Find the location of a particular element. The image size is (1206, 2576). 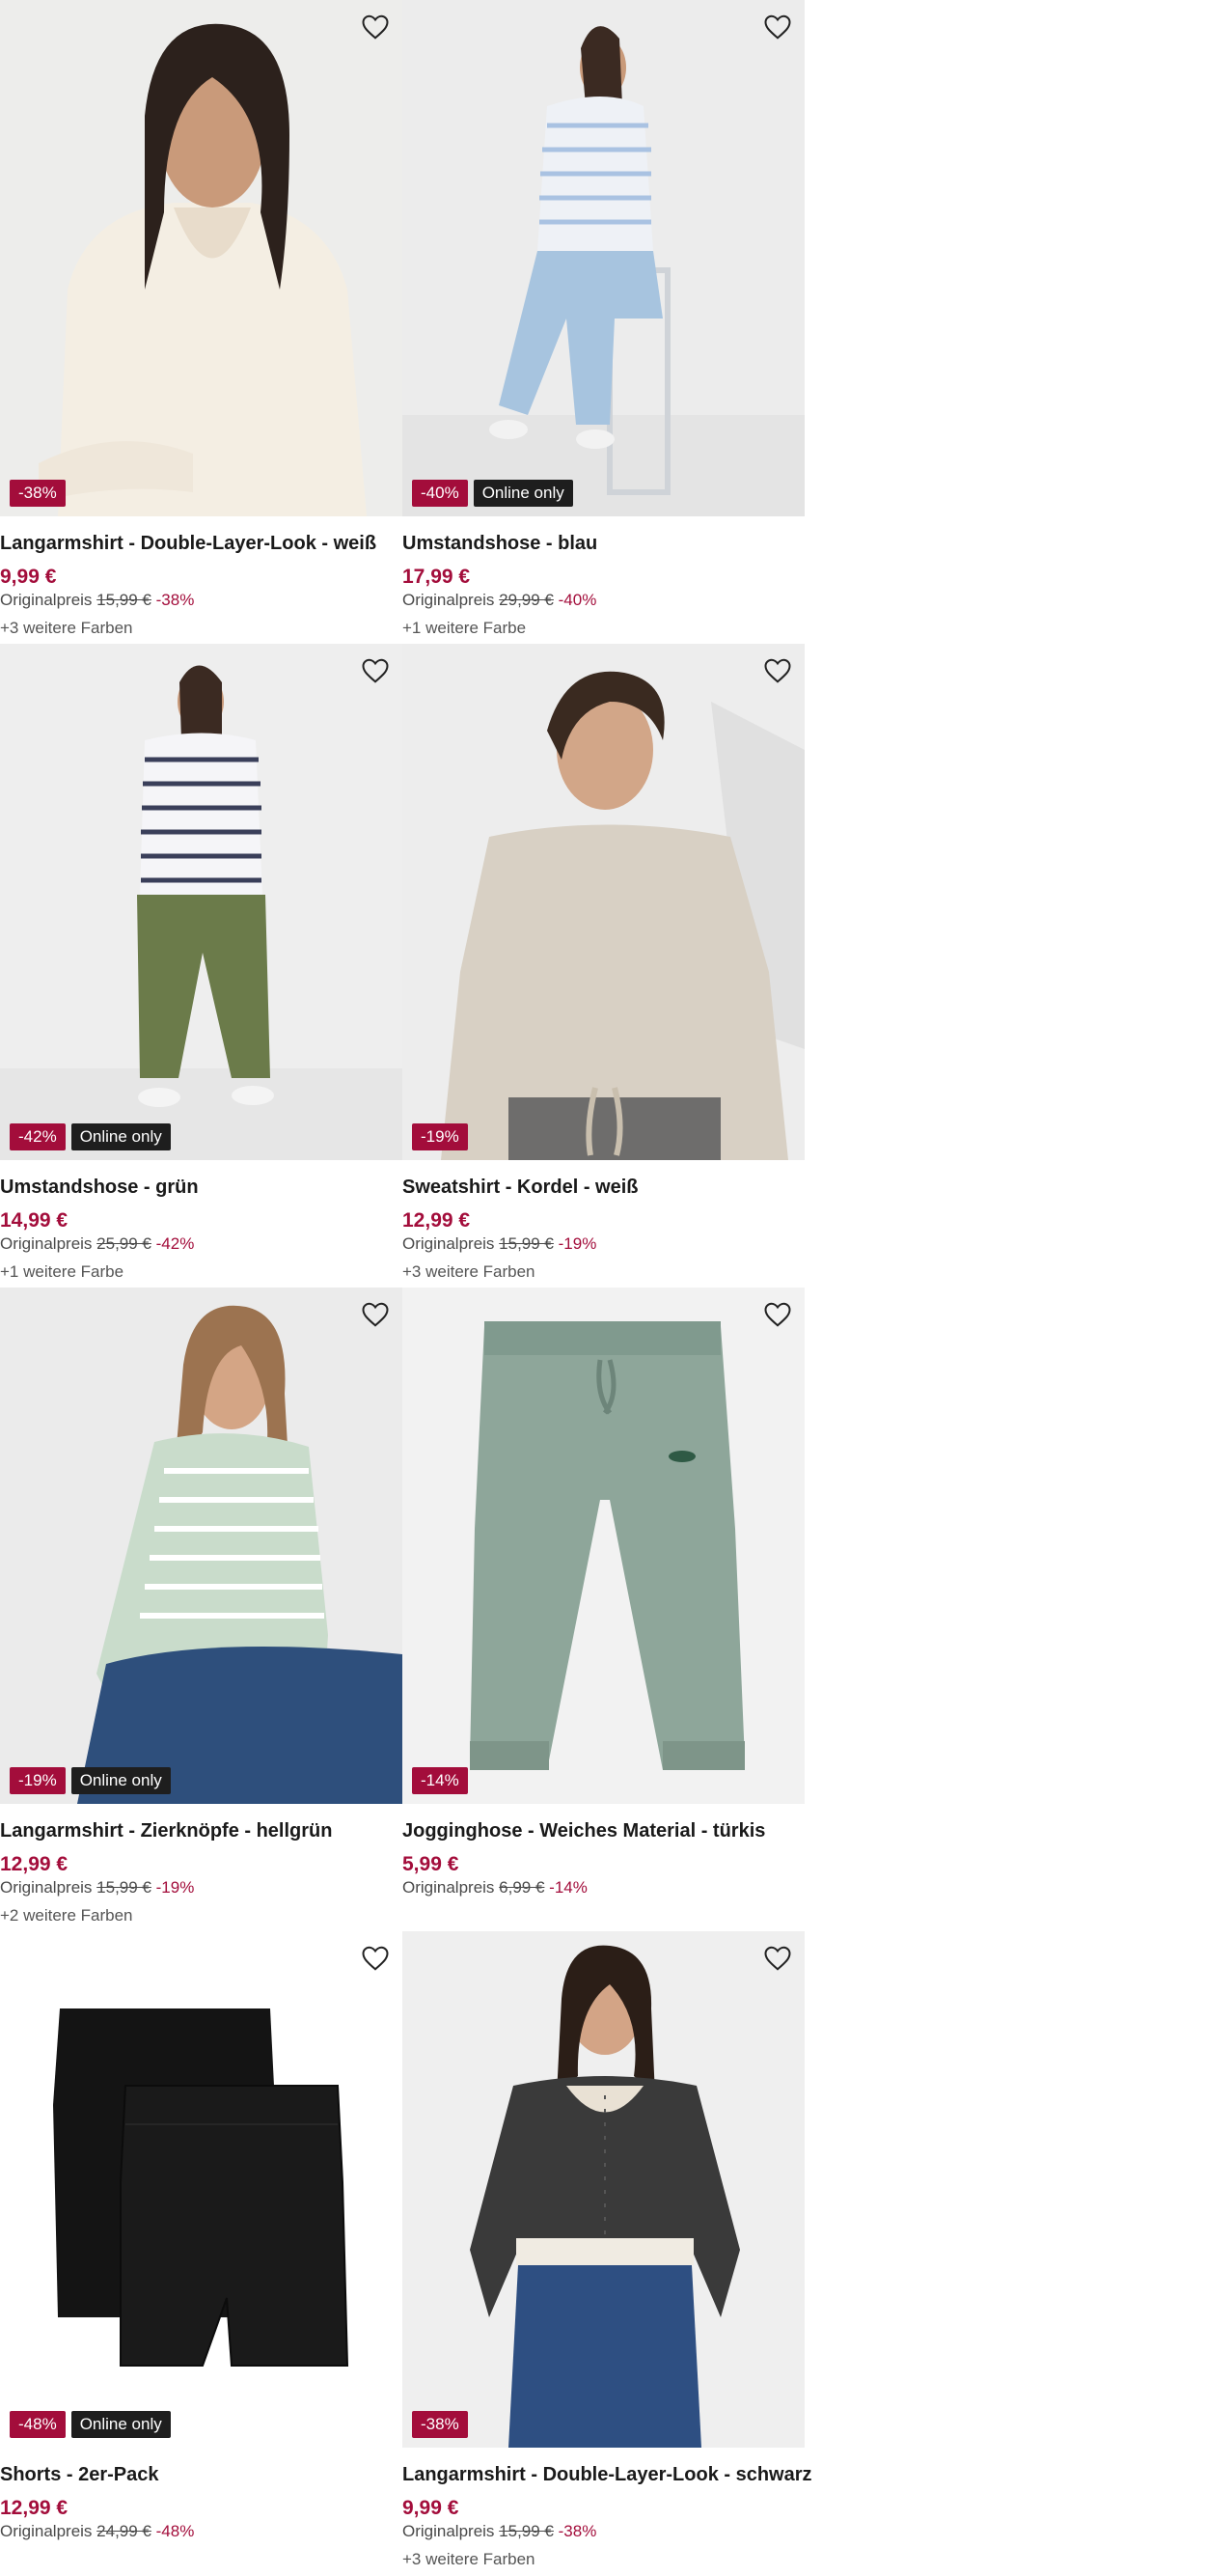

product-name: Jogginghose - Weiches Material - türkis is located at coordinates (604, 1830).